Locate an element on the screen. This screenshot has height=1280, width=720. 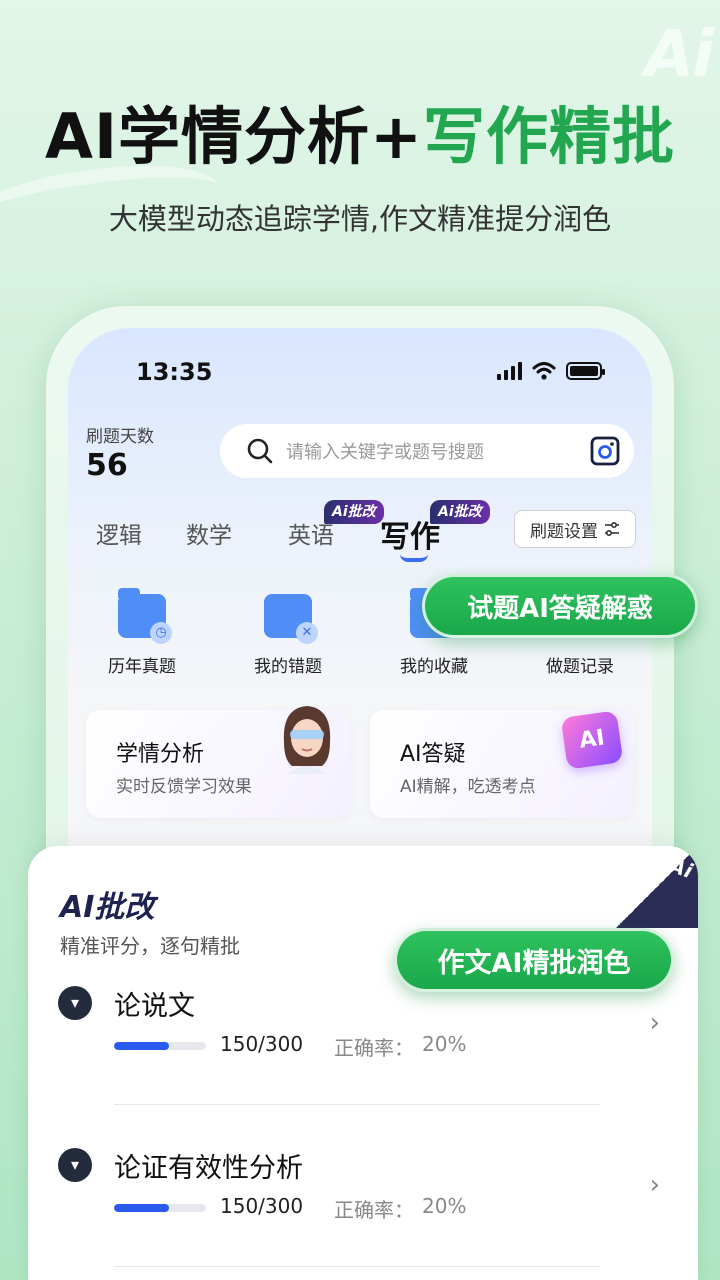
status-icons is located at coordinates (551, 371).